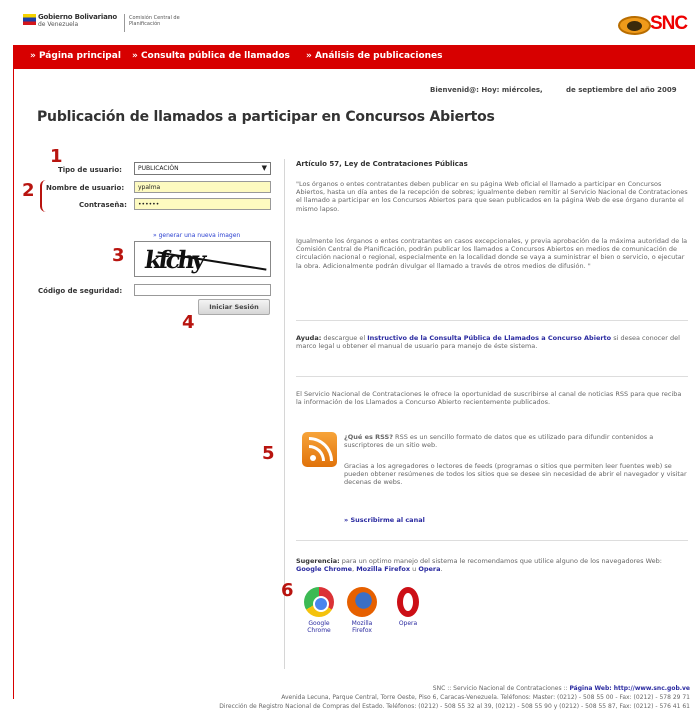  What do you see at coordinates (408, 602) in the screenshot?
I see `opera-icon` at bounding box center [408, 602].